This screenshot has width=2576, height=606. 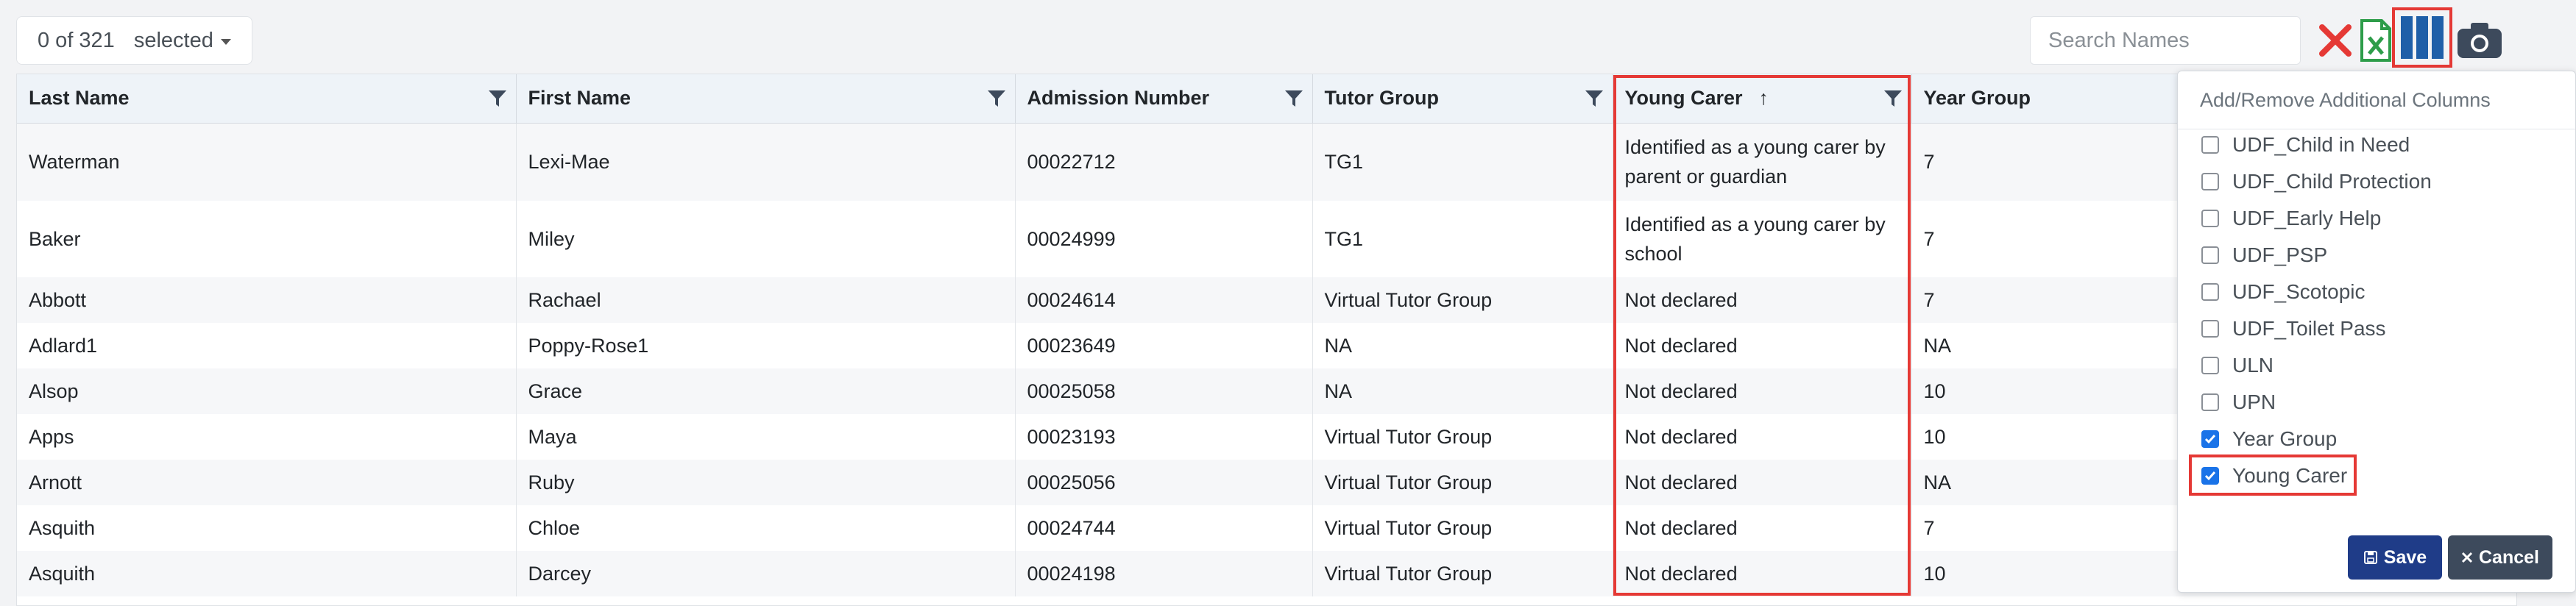 I want to click on column-option: Year Group, so click(x=2269, y=439).